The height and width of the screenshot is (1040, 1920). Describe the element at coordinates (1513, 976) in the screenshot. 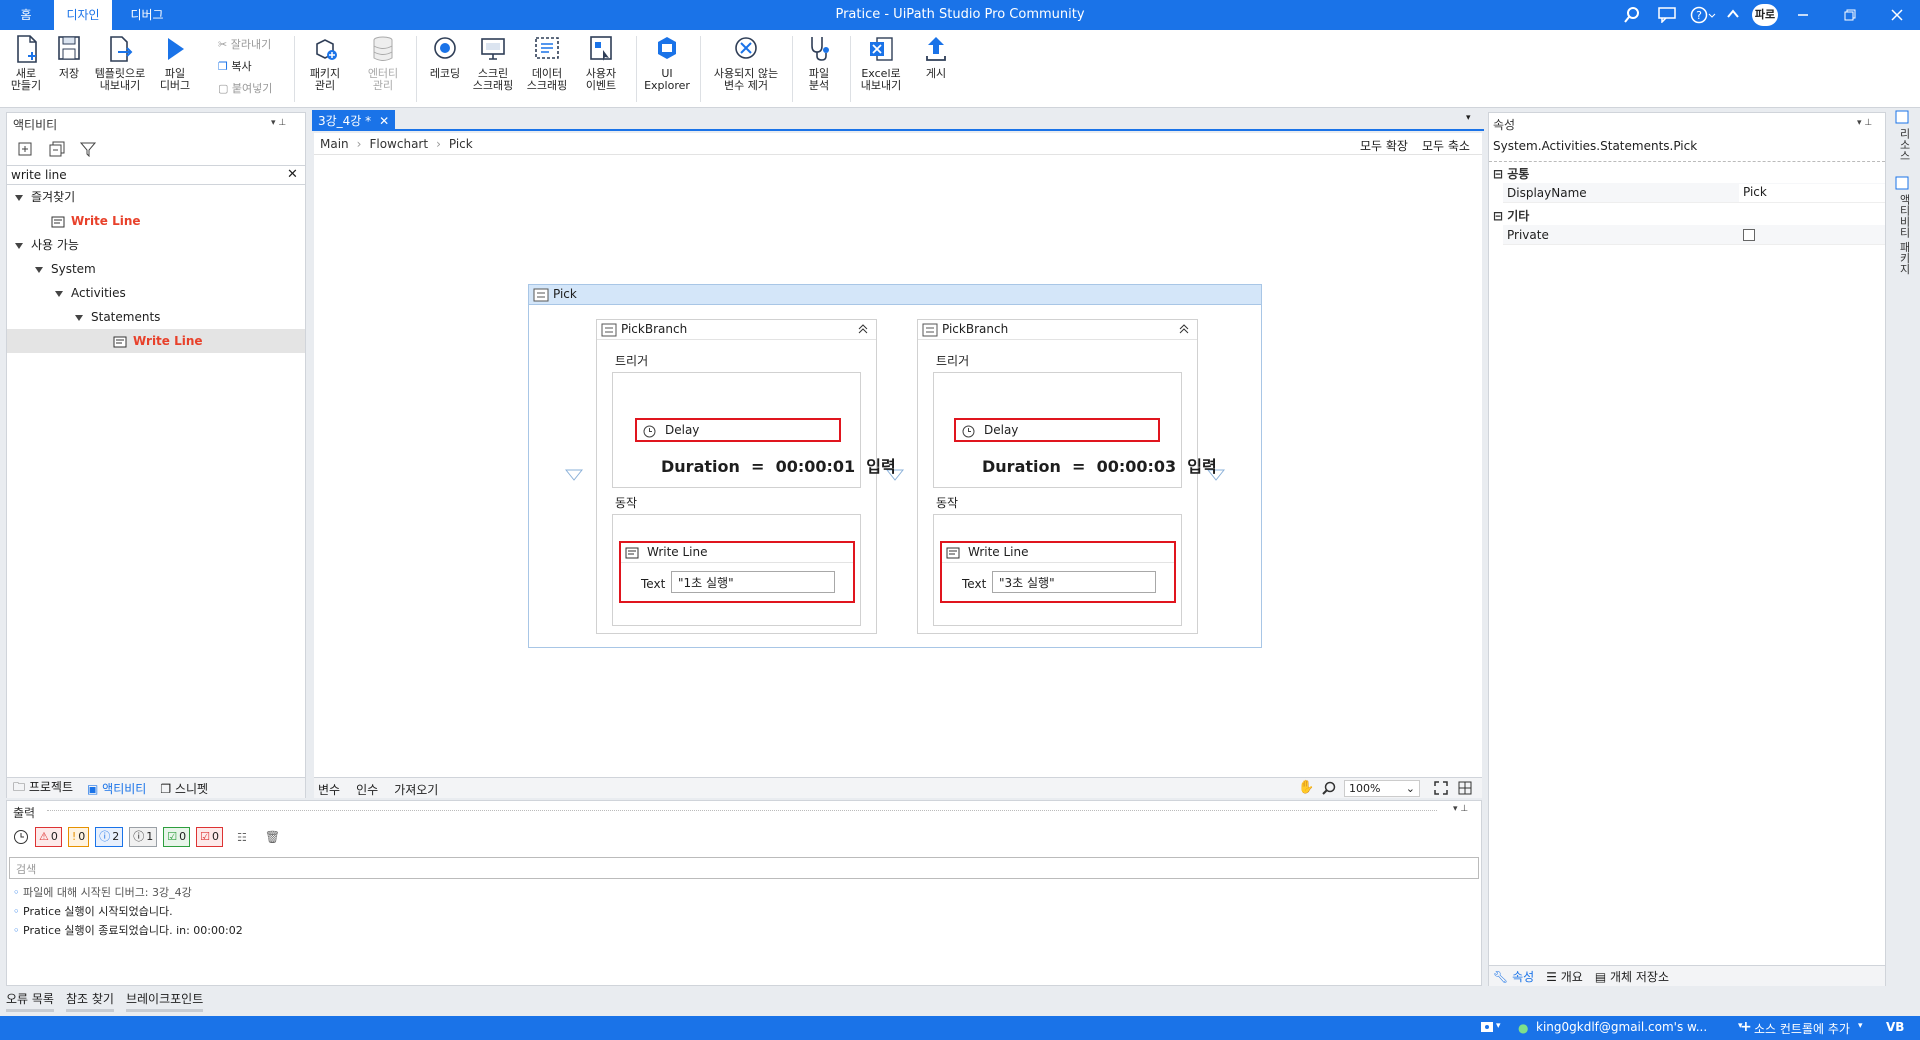

I see `tab-properties: 🔧︎ 속성` at that location.